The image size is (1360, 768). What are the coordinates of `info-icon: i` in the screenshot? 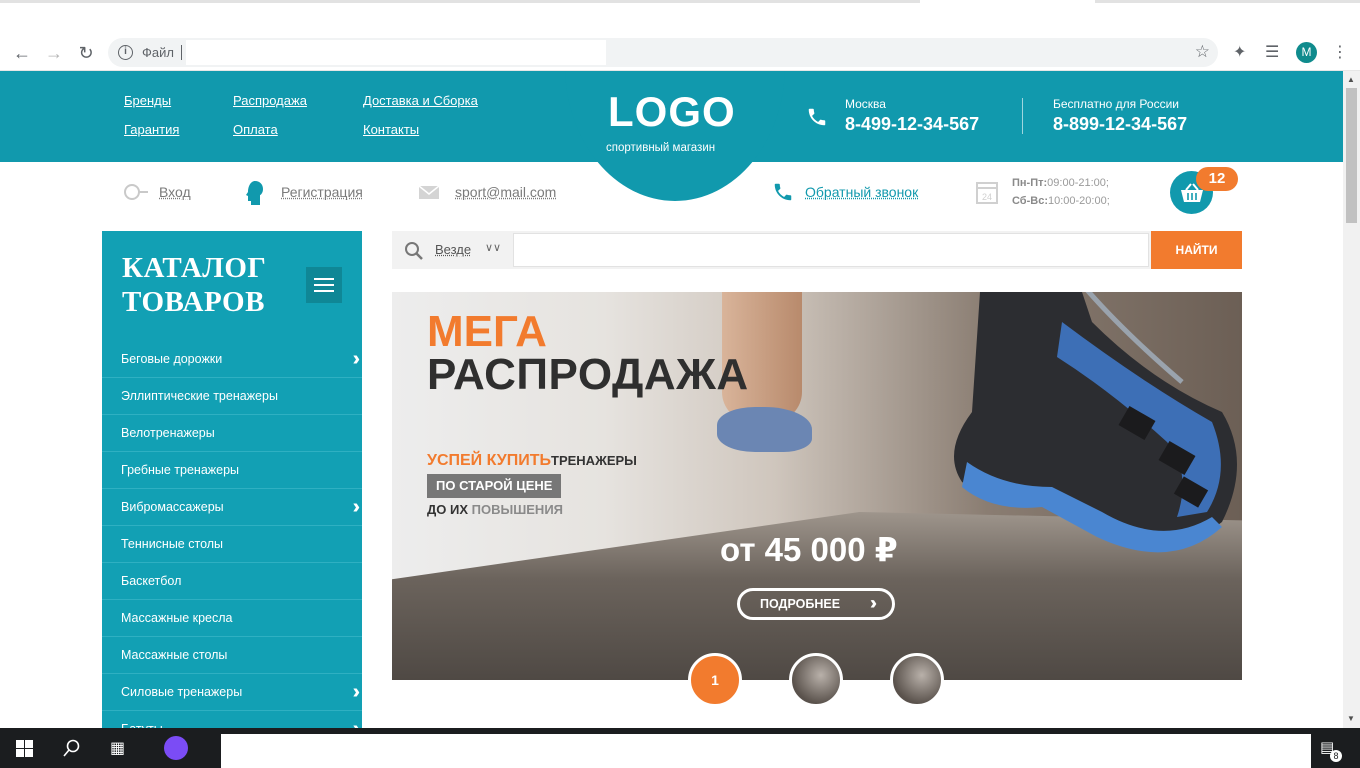 It's located at (125, 52).